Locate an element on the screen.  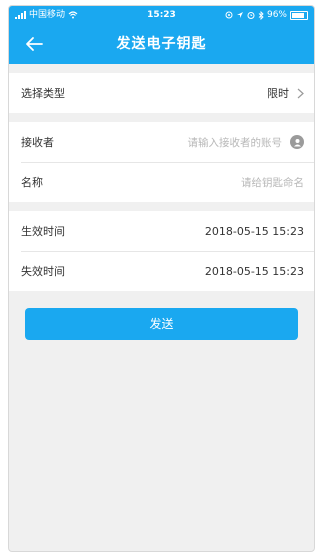
receiver-input-wrap: 请输入接收者的账号 is located at coordinates (246, 142).